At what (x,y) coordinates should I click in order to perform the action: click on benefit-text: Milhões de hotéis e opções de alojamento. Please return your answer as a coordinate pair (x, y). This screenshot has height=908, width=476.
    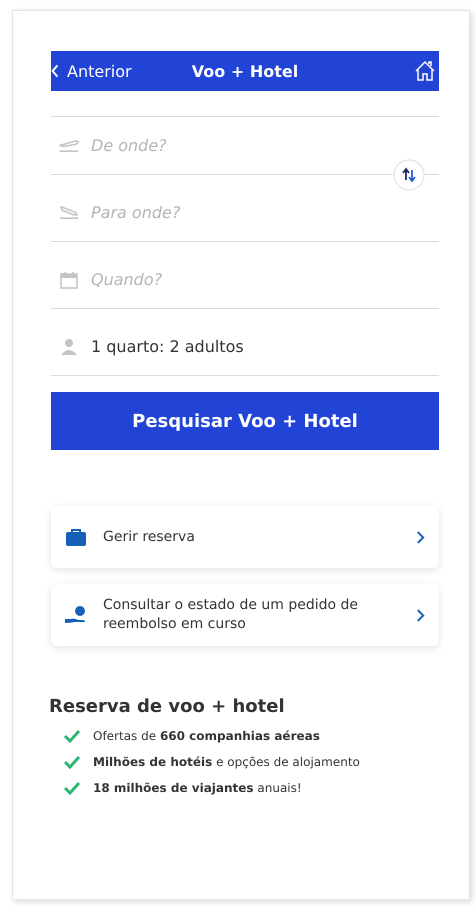
    Looking at the image, I should click on (226, 762).